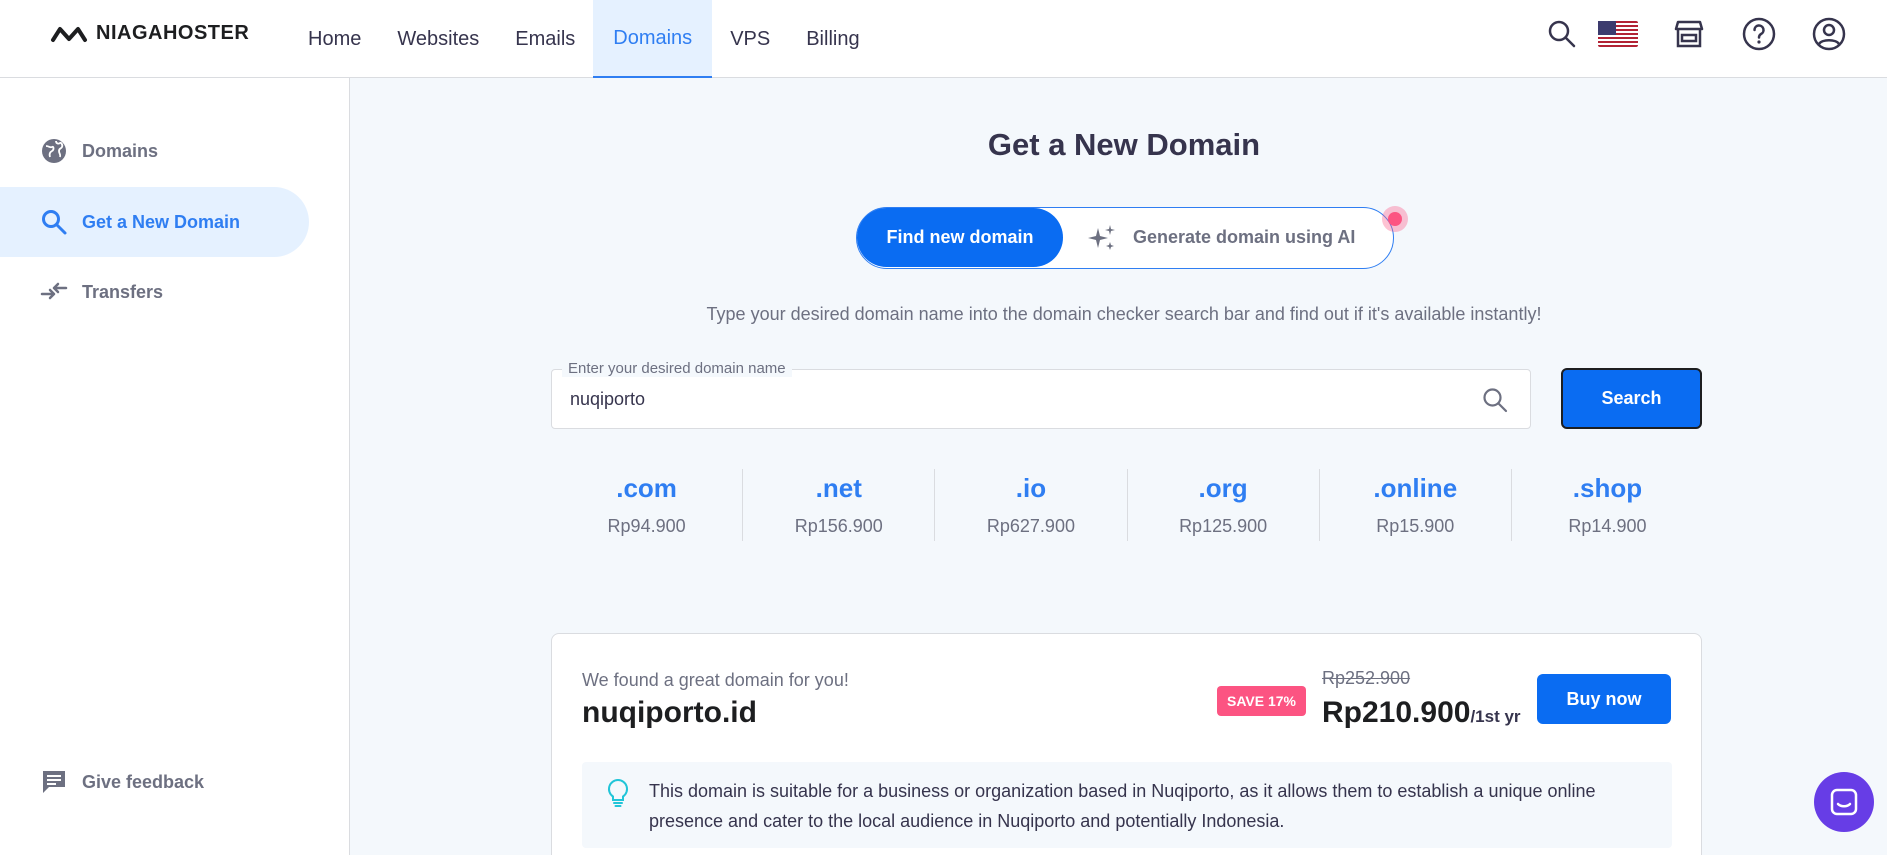 The image size is (1887, 855). Describe the element at coordinates (1223, 526) in the screenshot. I see `tld-price: Rp125.900` at that location.